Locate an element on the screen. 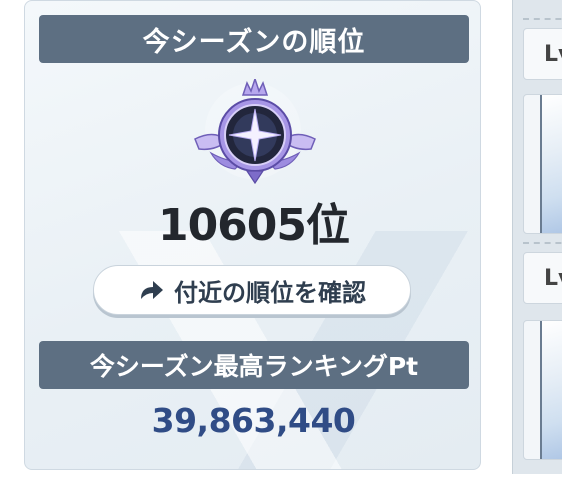  season-best-header-label: 今シーズン最高ランキングPt is located at coordinates (254, 366).